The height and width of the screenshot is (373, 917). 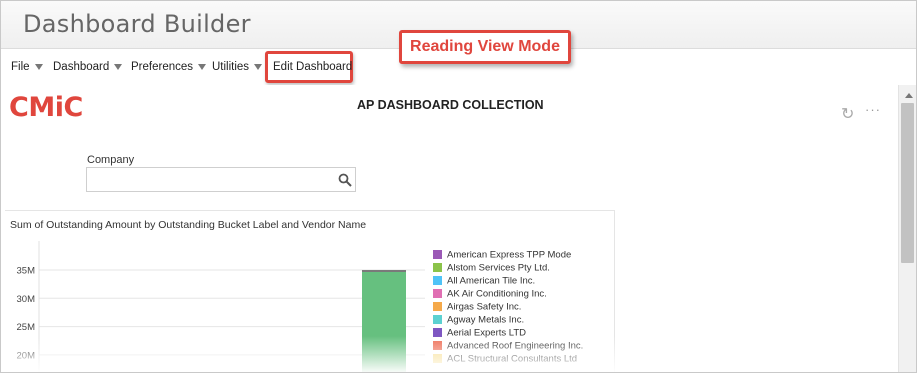 What do you see at coordinates (508, 253) in the screenshot?
I see `legend-item: American Express TPP Mode` at bounding box center [508, 253].